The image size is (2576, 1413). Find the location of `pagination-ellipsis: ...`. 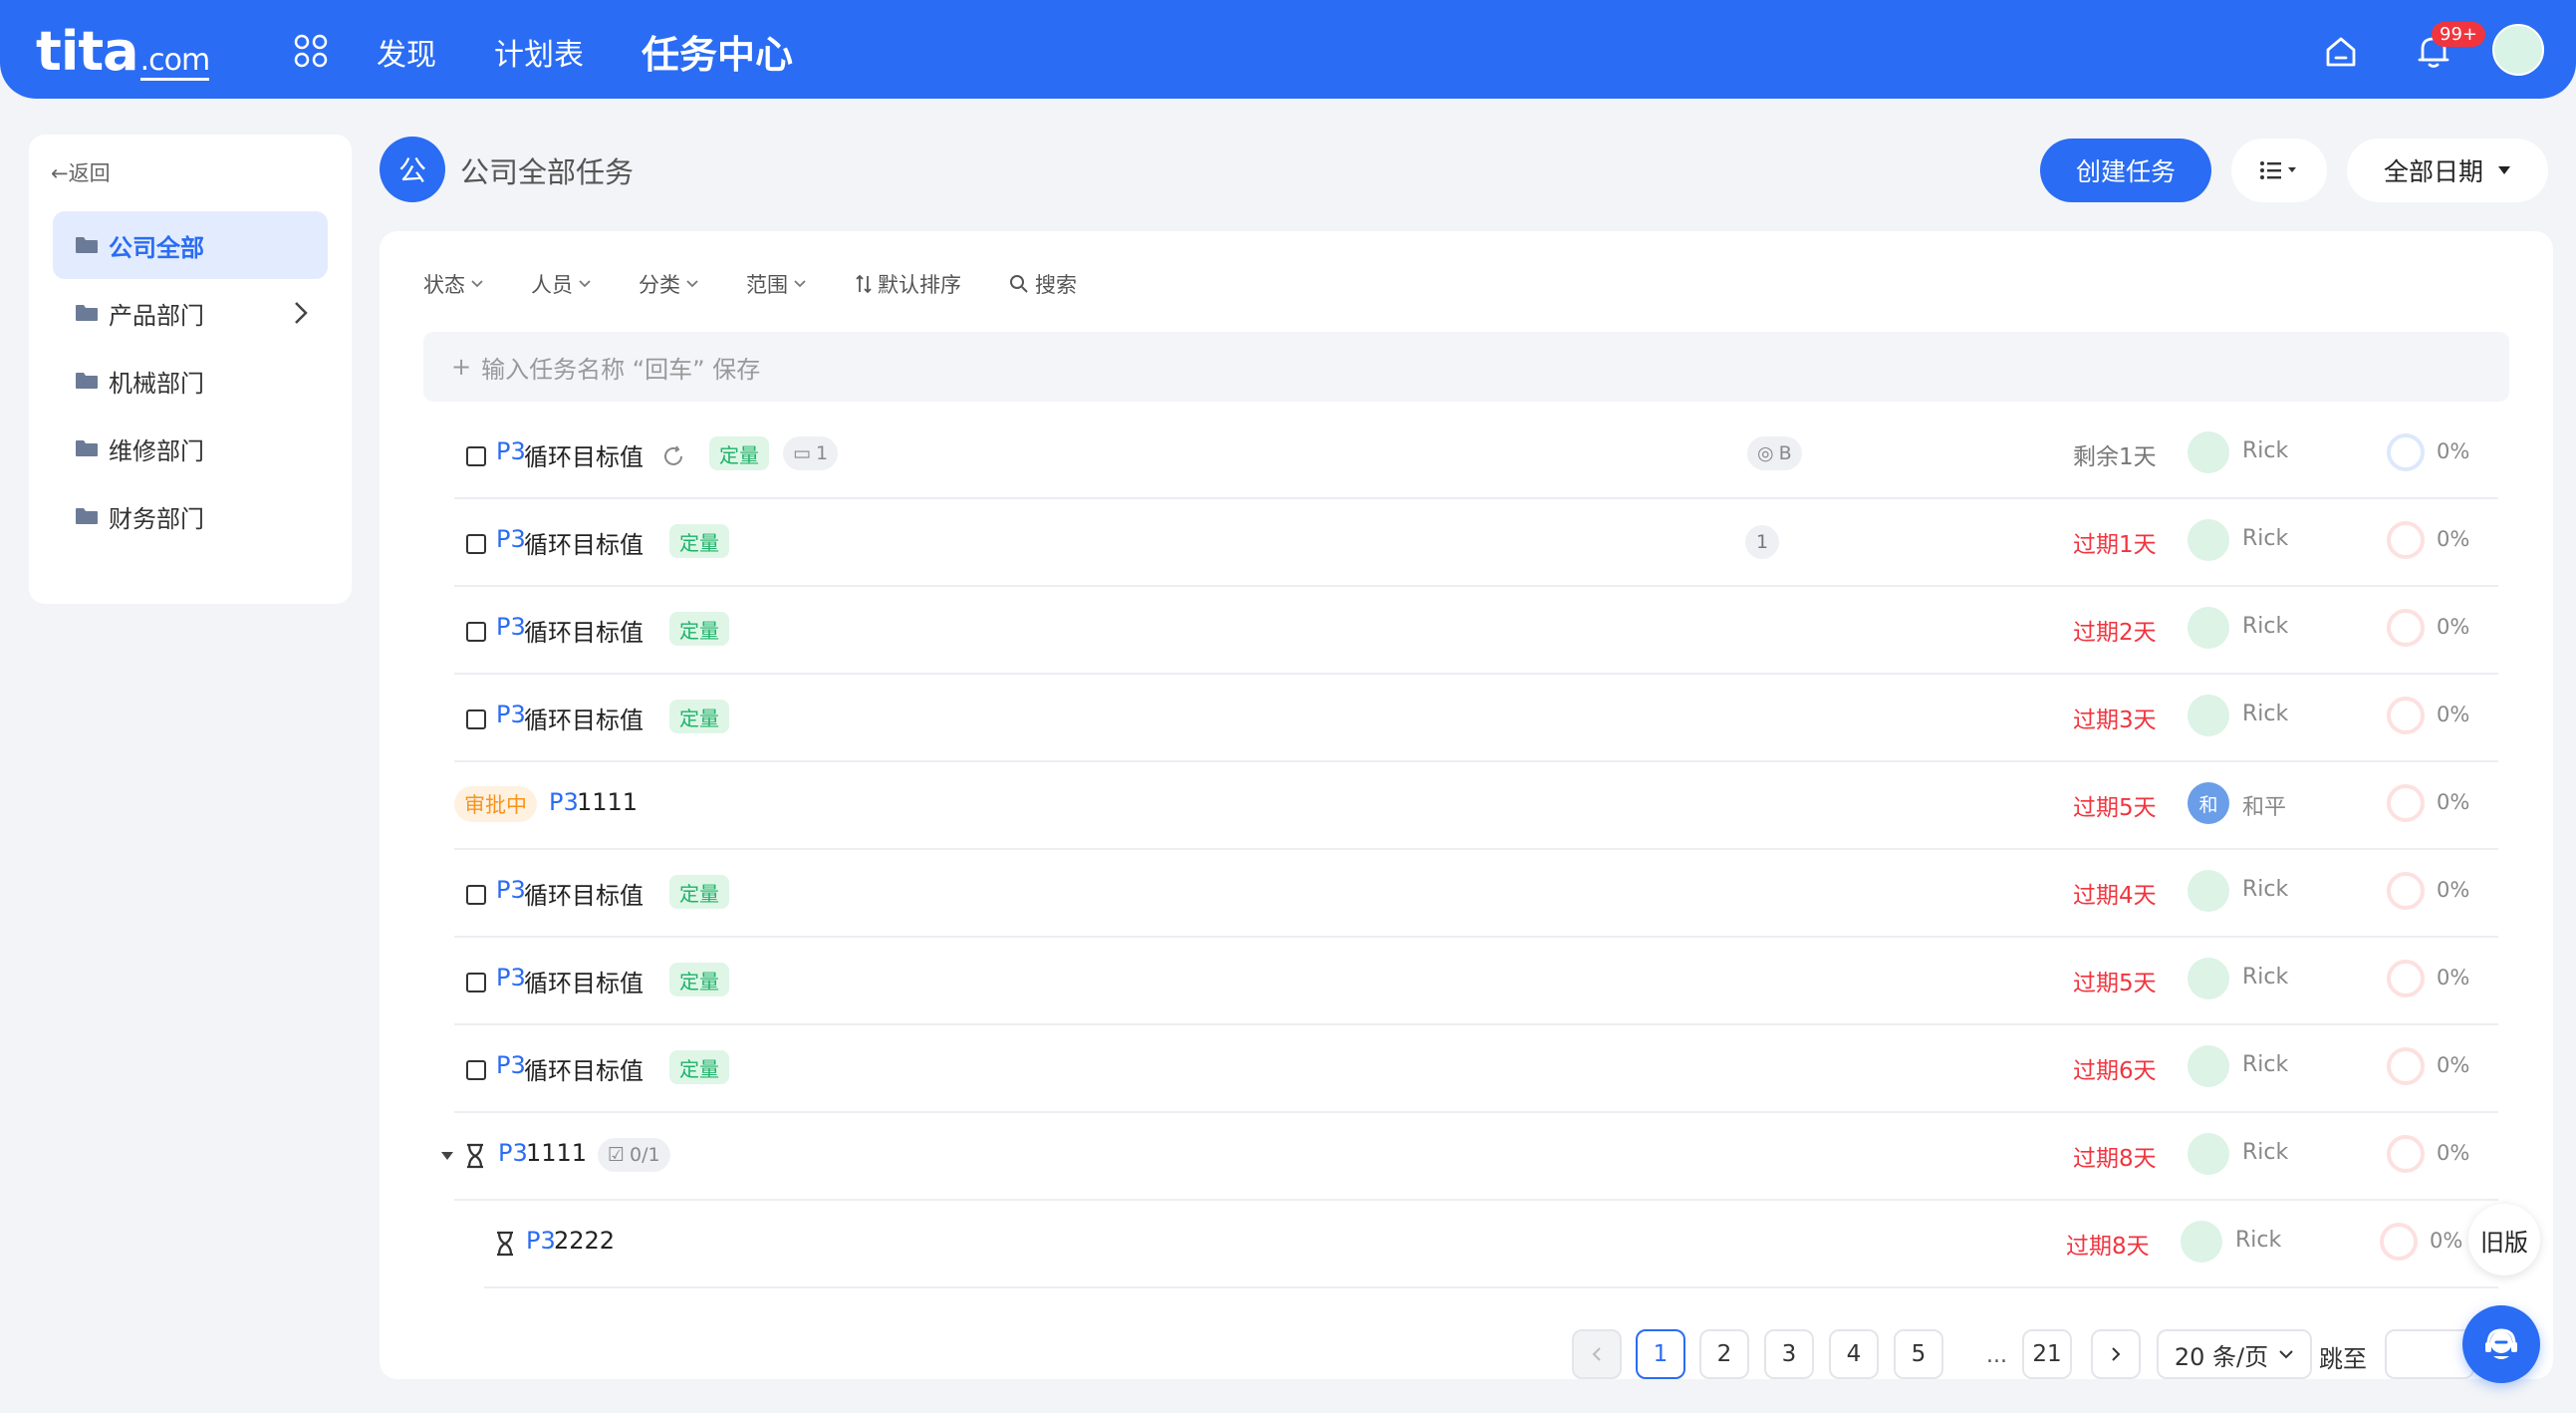

pagination-ellipsis: ... is located at coordinates (1996, 1355).